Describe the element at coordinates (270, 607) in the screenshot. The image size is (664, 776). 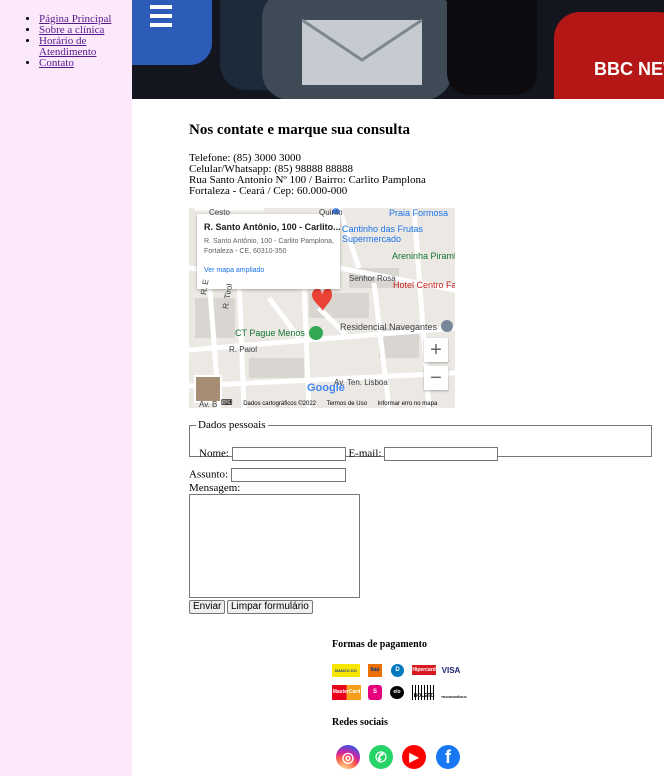
I see `reset-button: Limpar formulário` at that location.